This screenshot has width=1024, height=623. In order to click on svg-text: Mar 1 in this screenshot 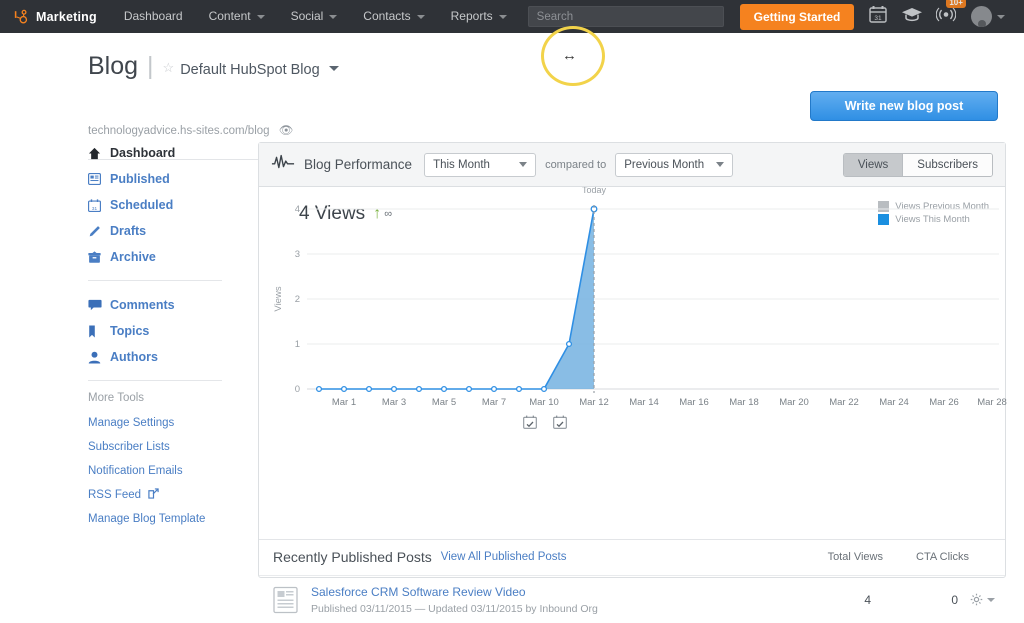, I will do `click(344, 402)`.